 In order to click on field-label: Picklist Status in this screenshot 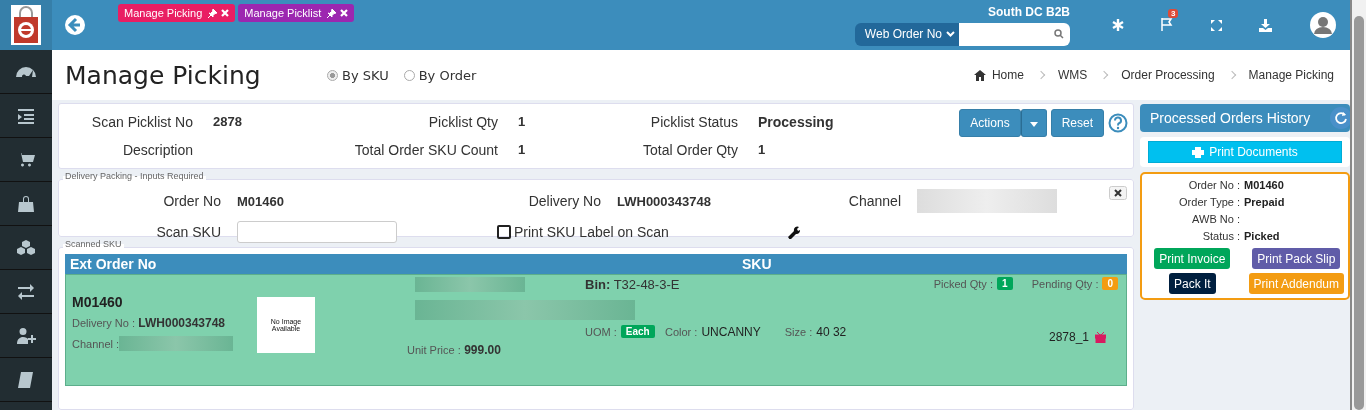, I will do `click(693, 122)`.